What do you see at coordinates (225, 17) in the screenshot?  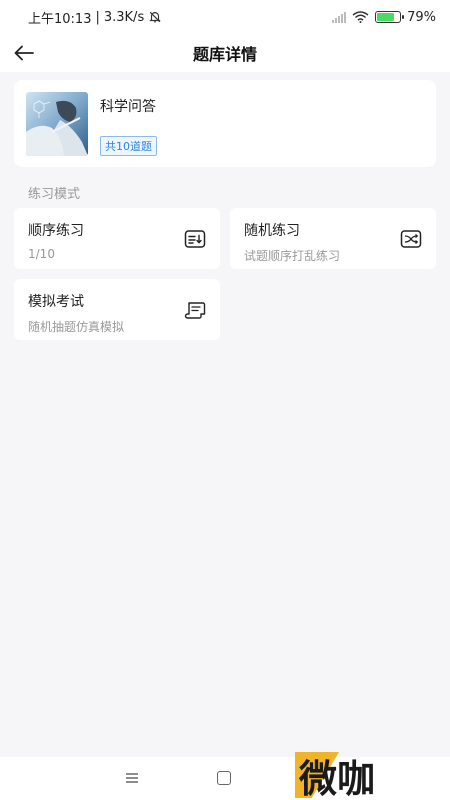 I see `status-bar: 上午10:13 | 3.3K/s 79%` at bounding box center [225, 17].